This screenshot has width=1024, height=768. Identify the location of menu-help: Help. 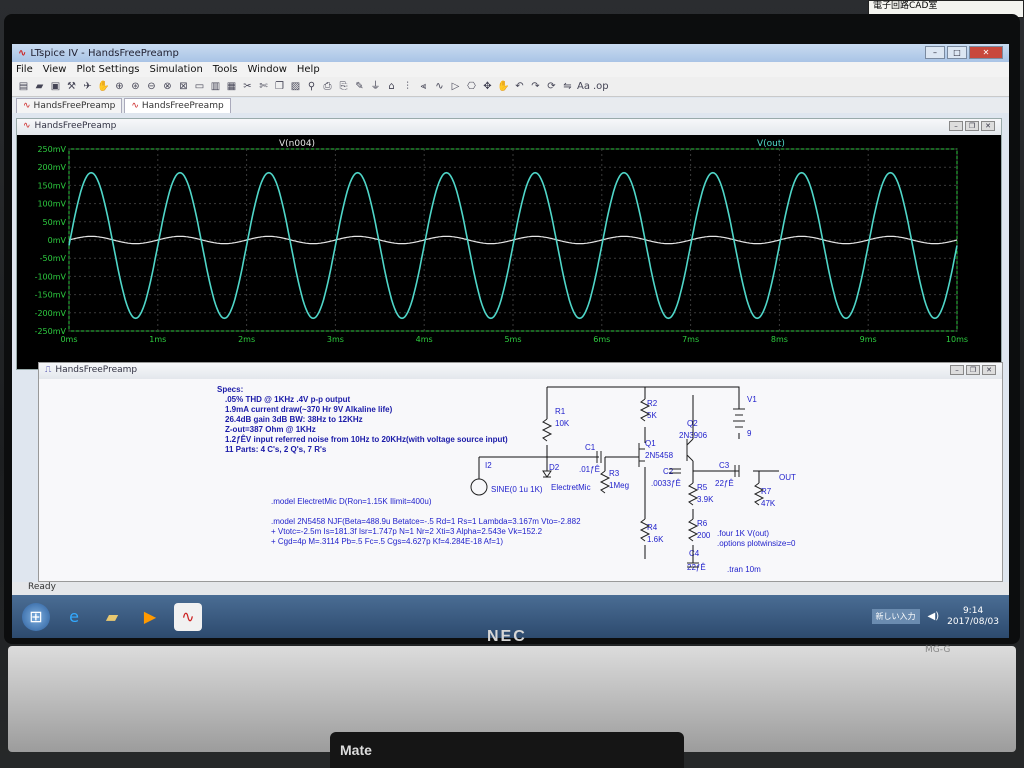
(308, 69).